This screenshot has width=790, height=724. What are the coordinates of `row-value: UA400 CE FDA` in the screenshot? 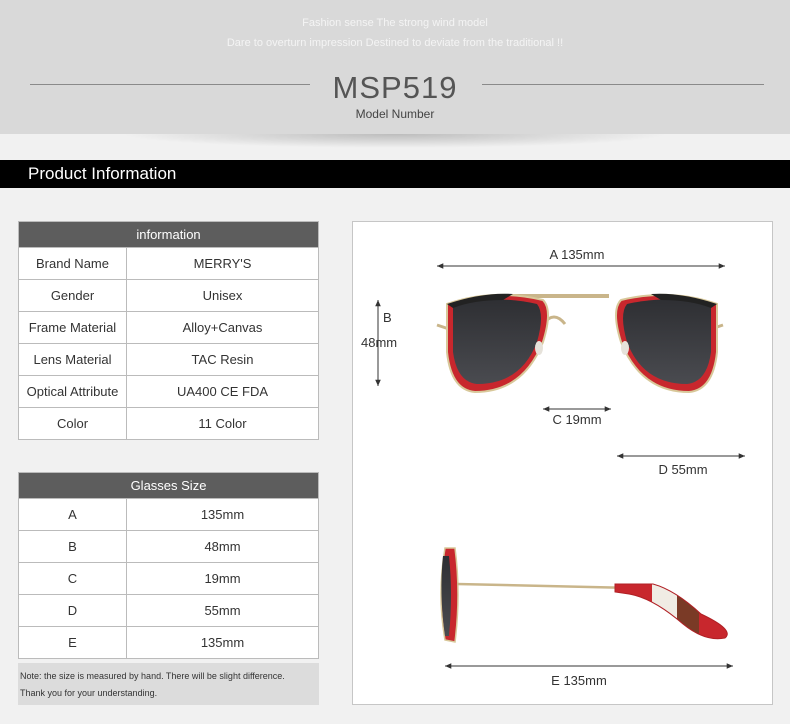 It's located at (222, 391).